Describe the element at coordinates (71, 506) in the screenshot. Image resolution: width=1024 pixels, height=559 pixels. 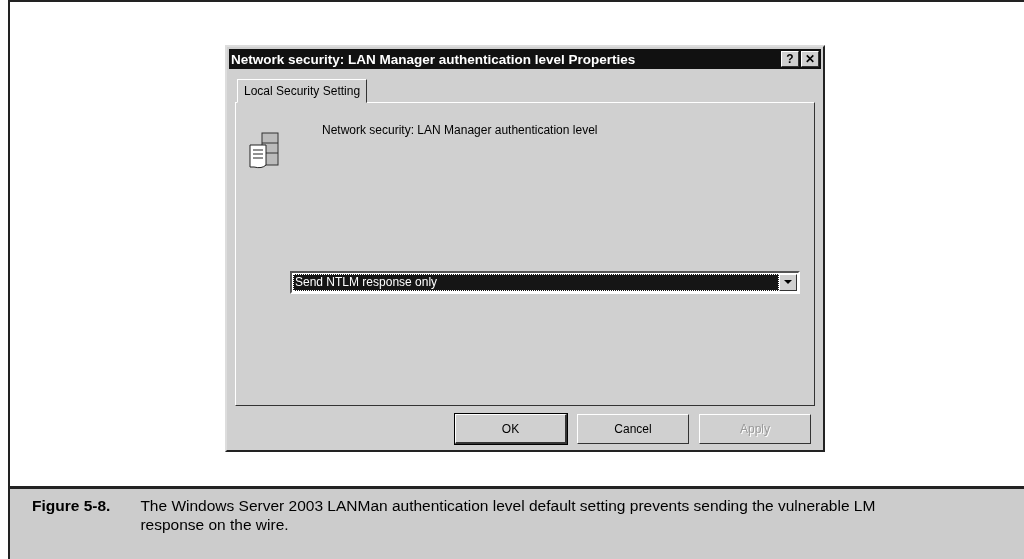
I see `figure-number: Figure 5-8.` at that location.